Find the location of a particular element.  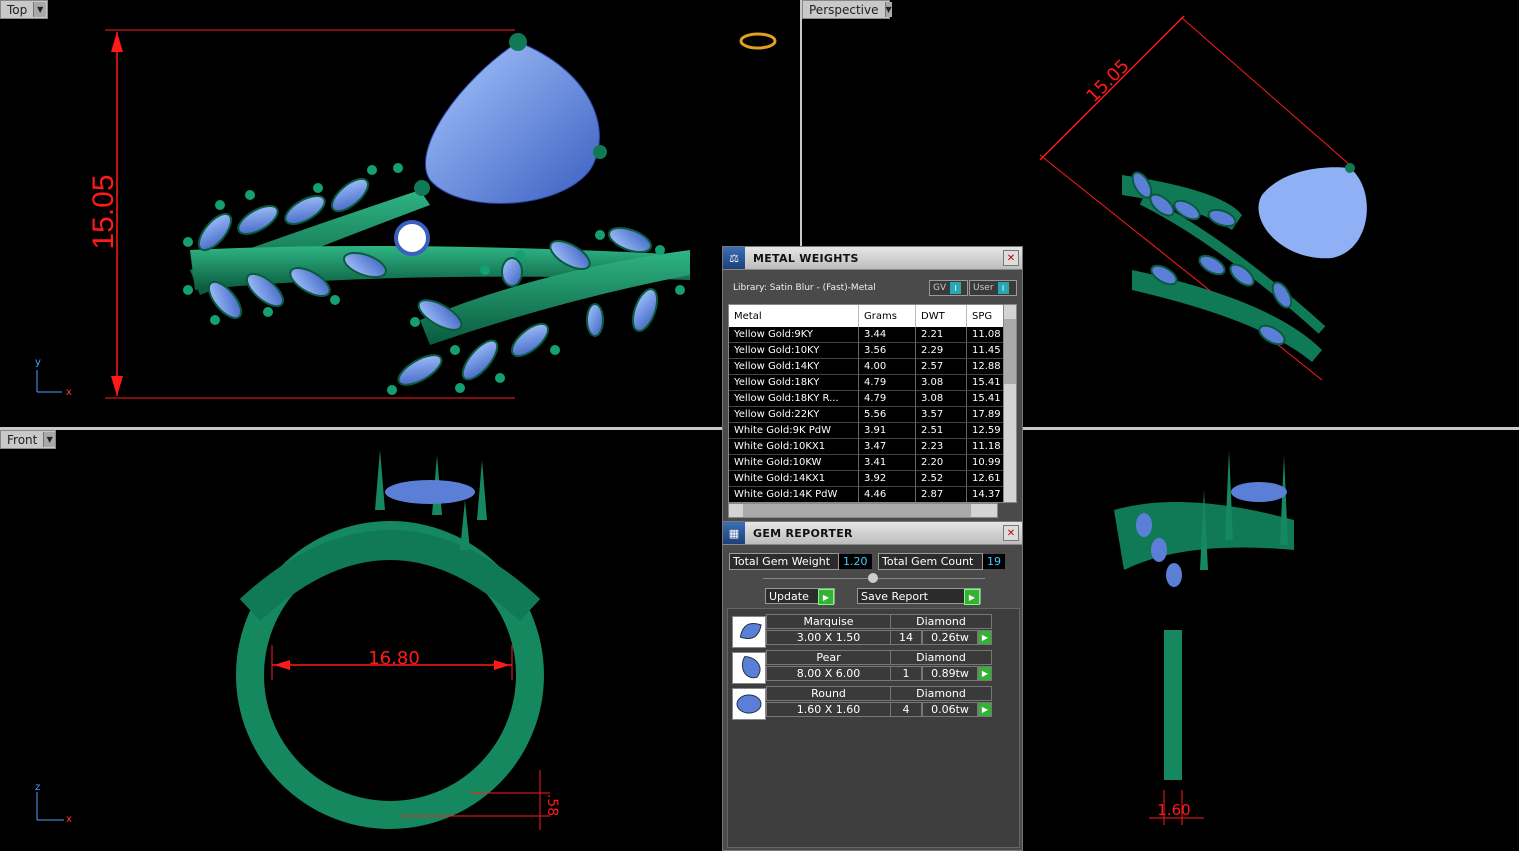

viewport-perspective-label: Perspective ▼ is located at coordinates (847, 9).